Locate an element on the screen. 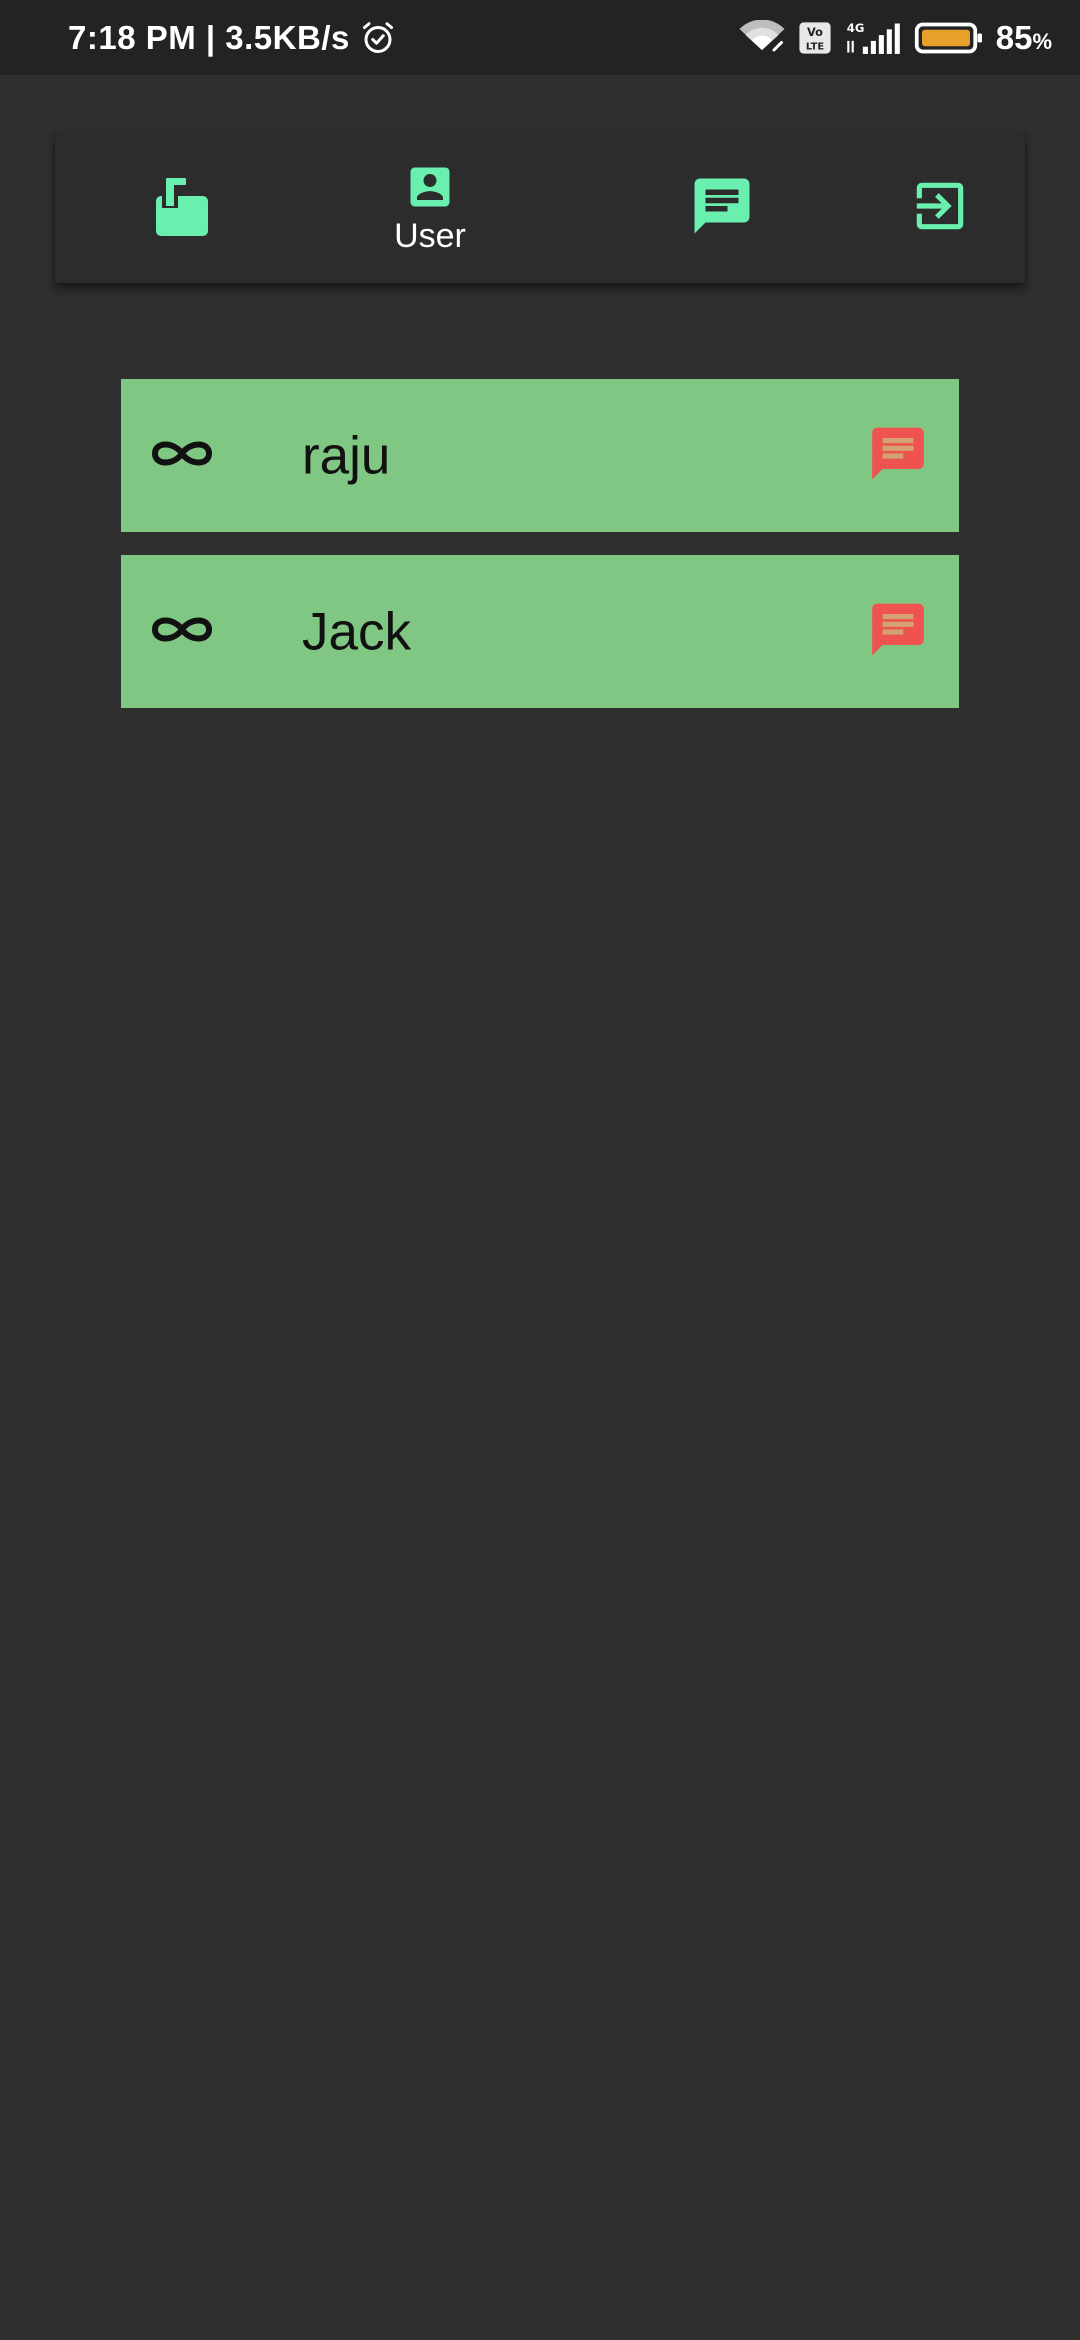  list-item: Jack is located at coordinates (540, 631).